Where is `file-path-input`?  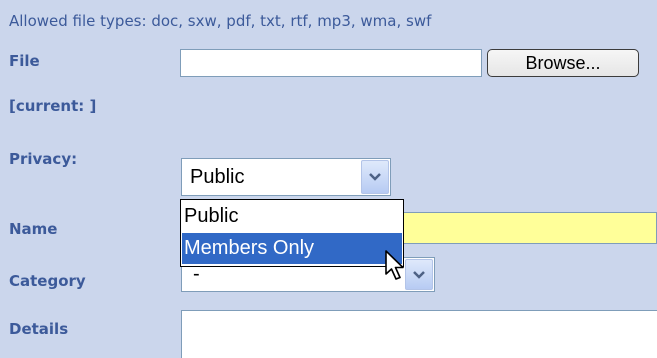 file-path-input is located at coordinates (331, 63).